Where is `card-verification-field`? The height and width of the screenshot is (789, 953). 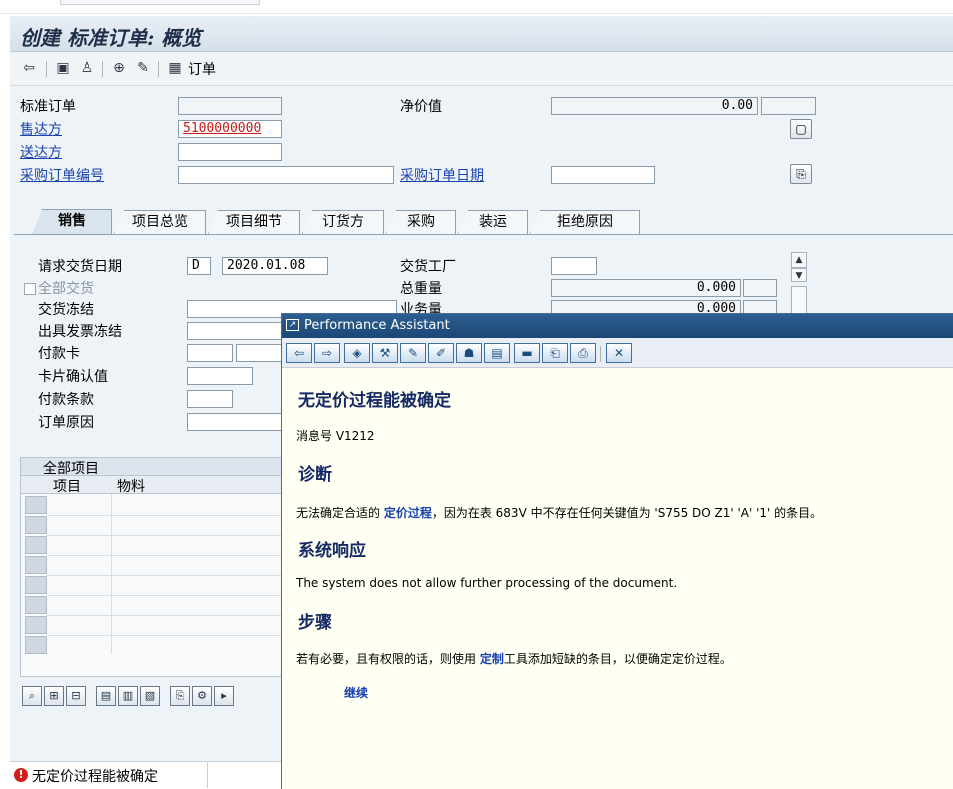 card-verification-field is located at coordinates (220, 376).